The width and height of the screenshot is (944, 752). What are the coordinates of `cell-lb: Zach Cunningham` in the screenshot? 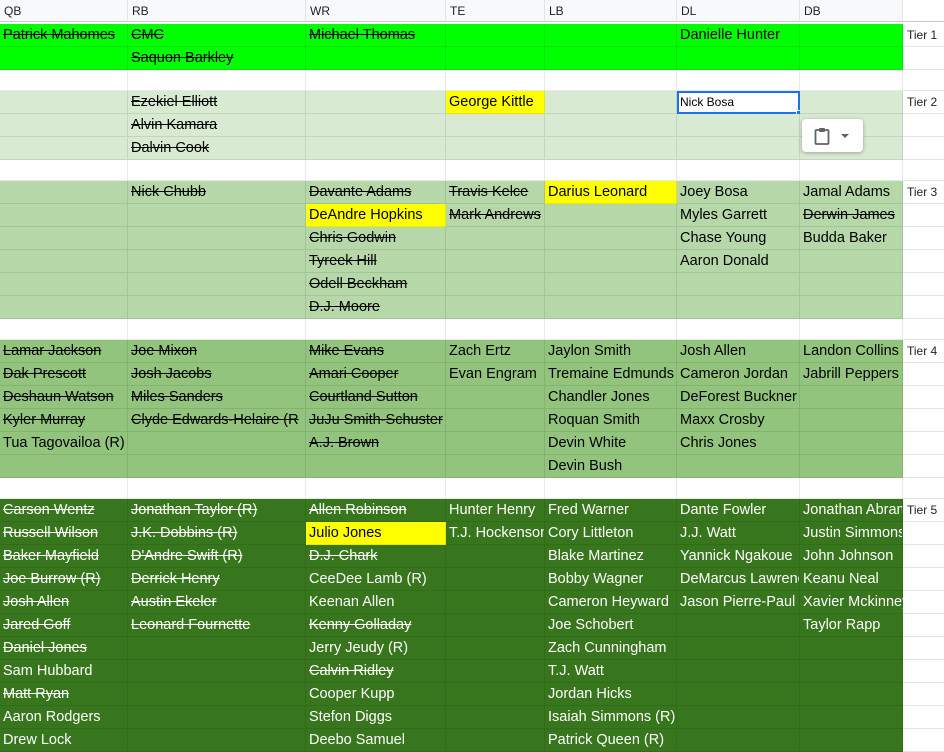 It's located at (611, 648).